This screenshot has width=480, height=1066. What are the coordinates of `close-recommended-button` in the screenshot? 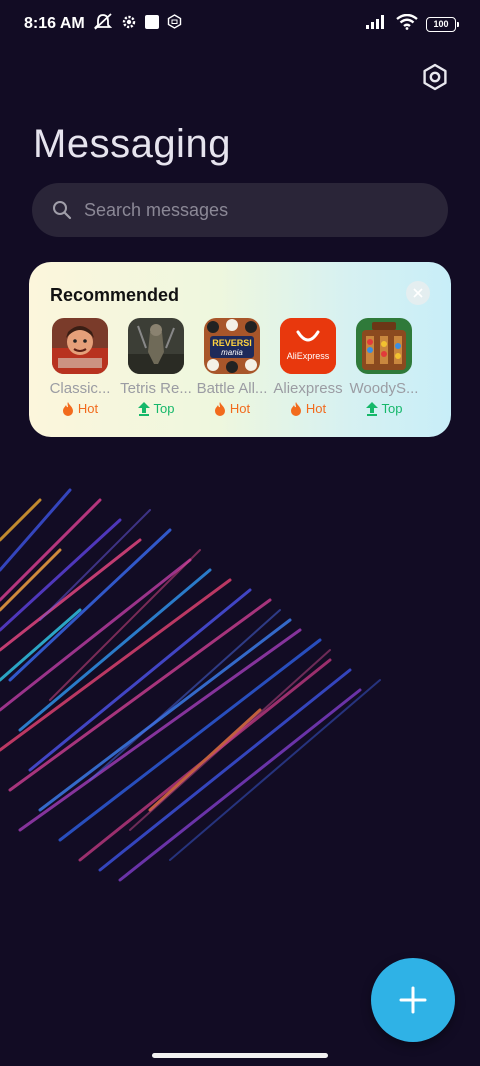 It's located at (418, 293).